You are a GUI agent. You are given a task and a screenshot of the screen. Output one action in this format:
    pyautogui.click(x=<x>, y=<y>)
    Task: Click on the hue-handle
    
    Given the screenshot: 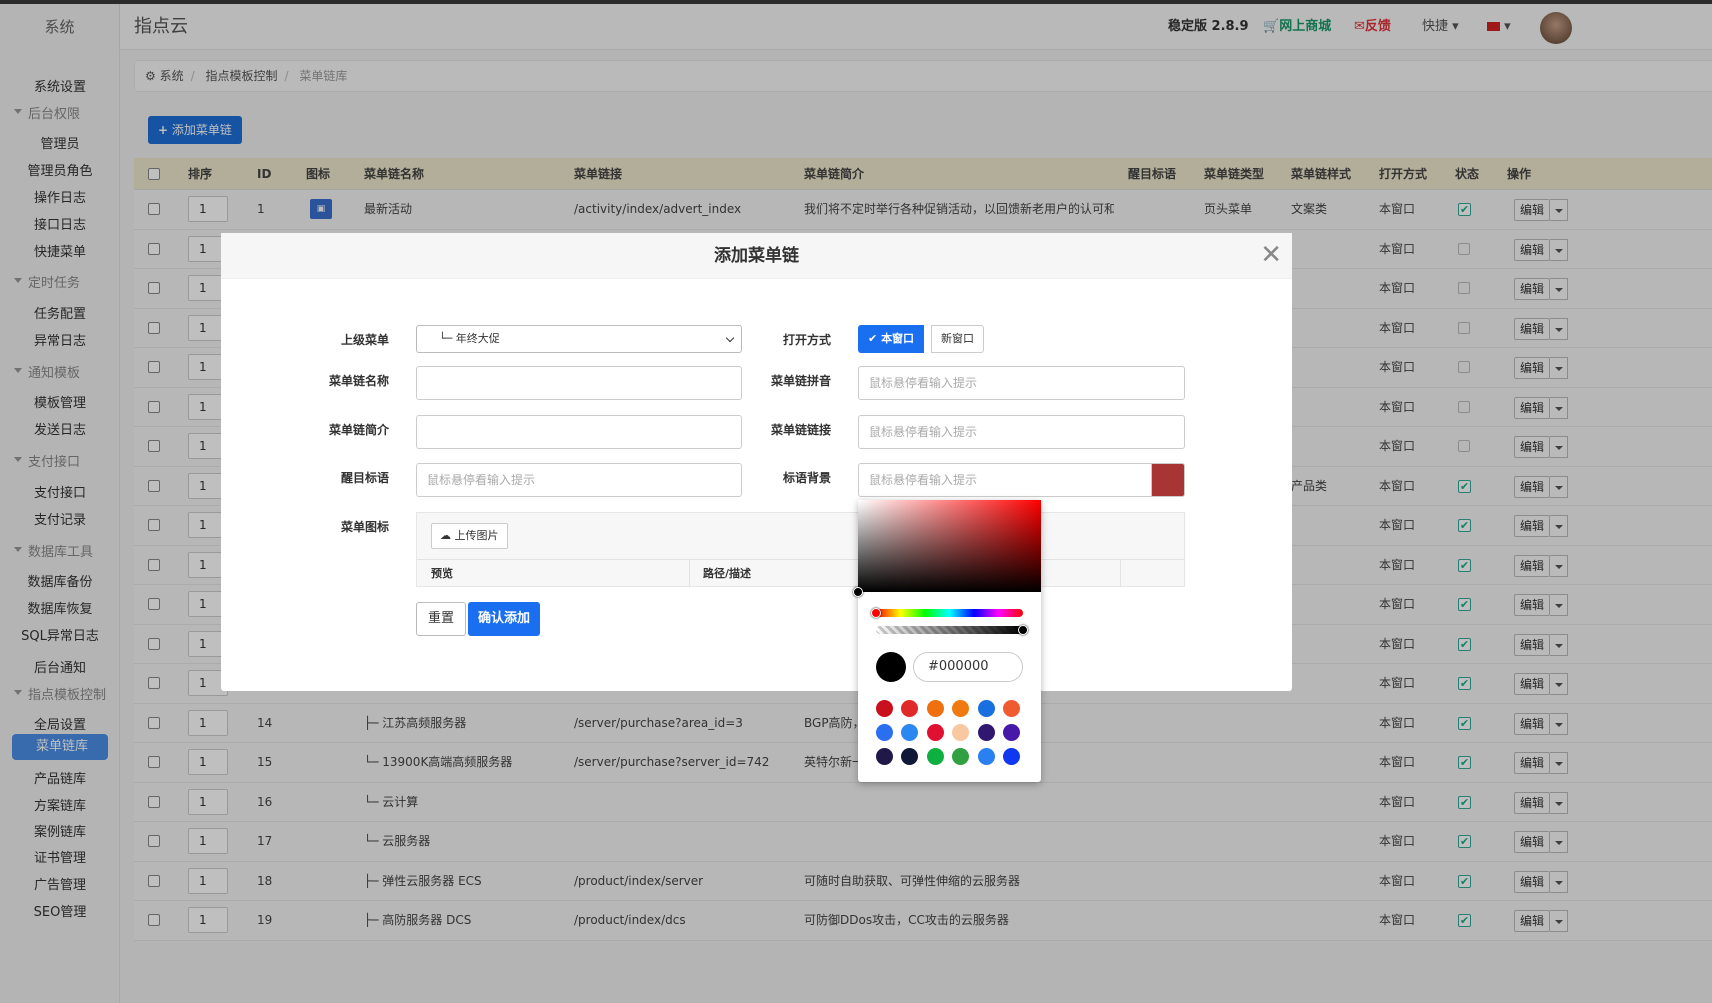 What is the action you would take?
    pyautogui.click(x=876, y=613)
    